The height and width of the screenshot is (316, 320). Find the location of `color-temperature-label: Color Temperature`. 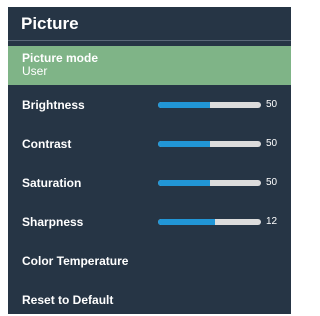

color-temperature-label: Color Temperature is located at coordinates (75, 260).